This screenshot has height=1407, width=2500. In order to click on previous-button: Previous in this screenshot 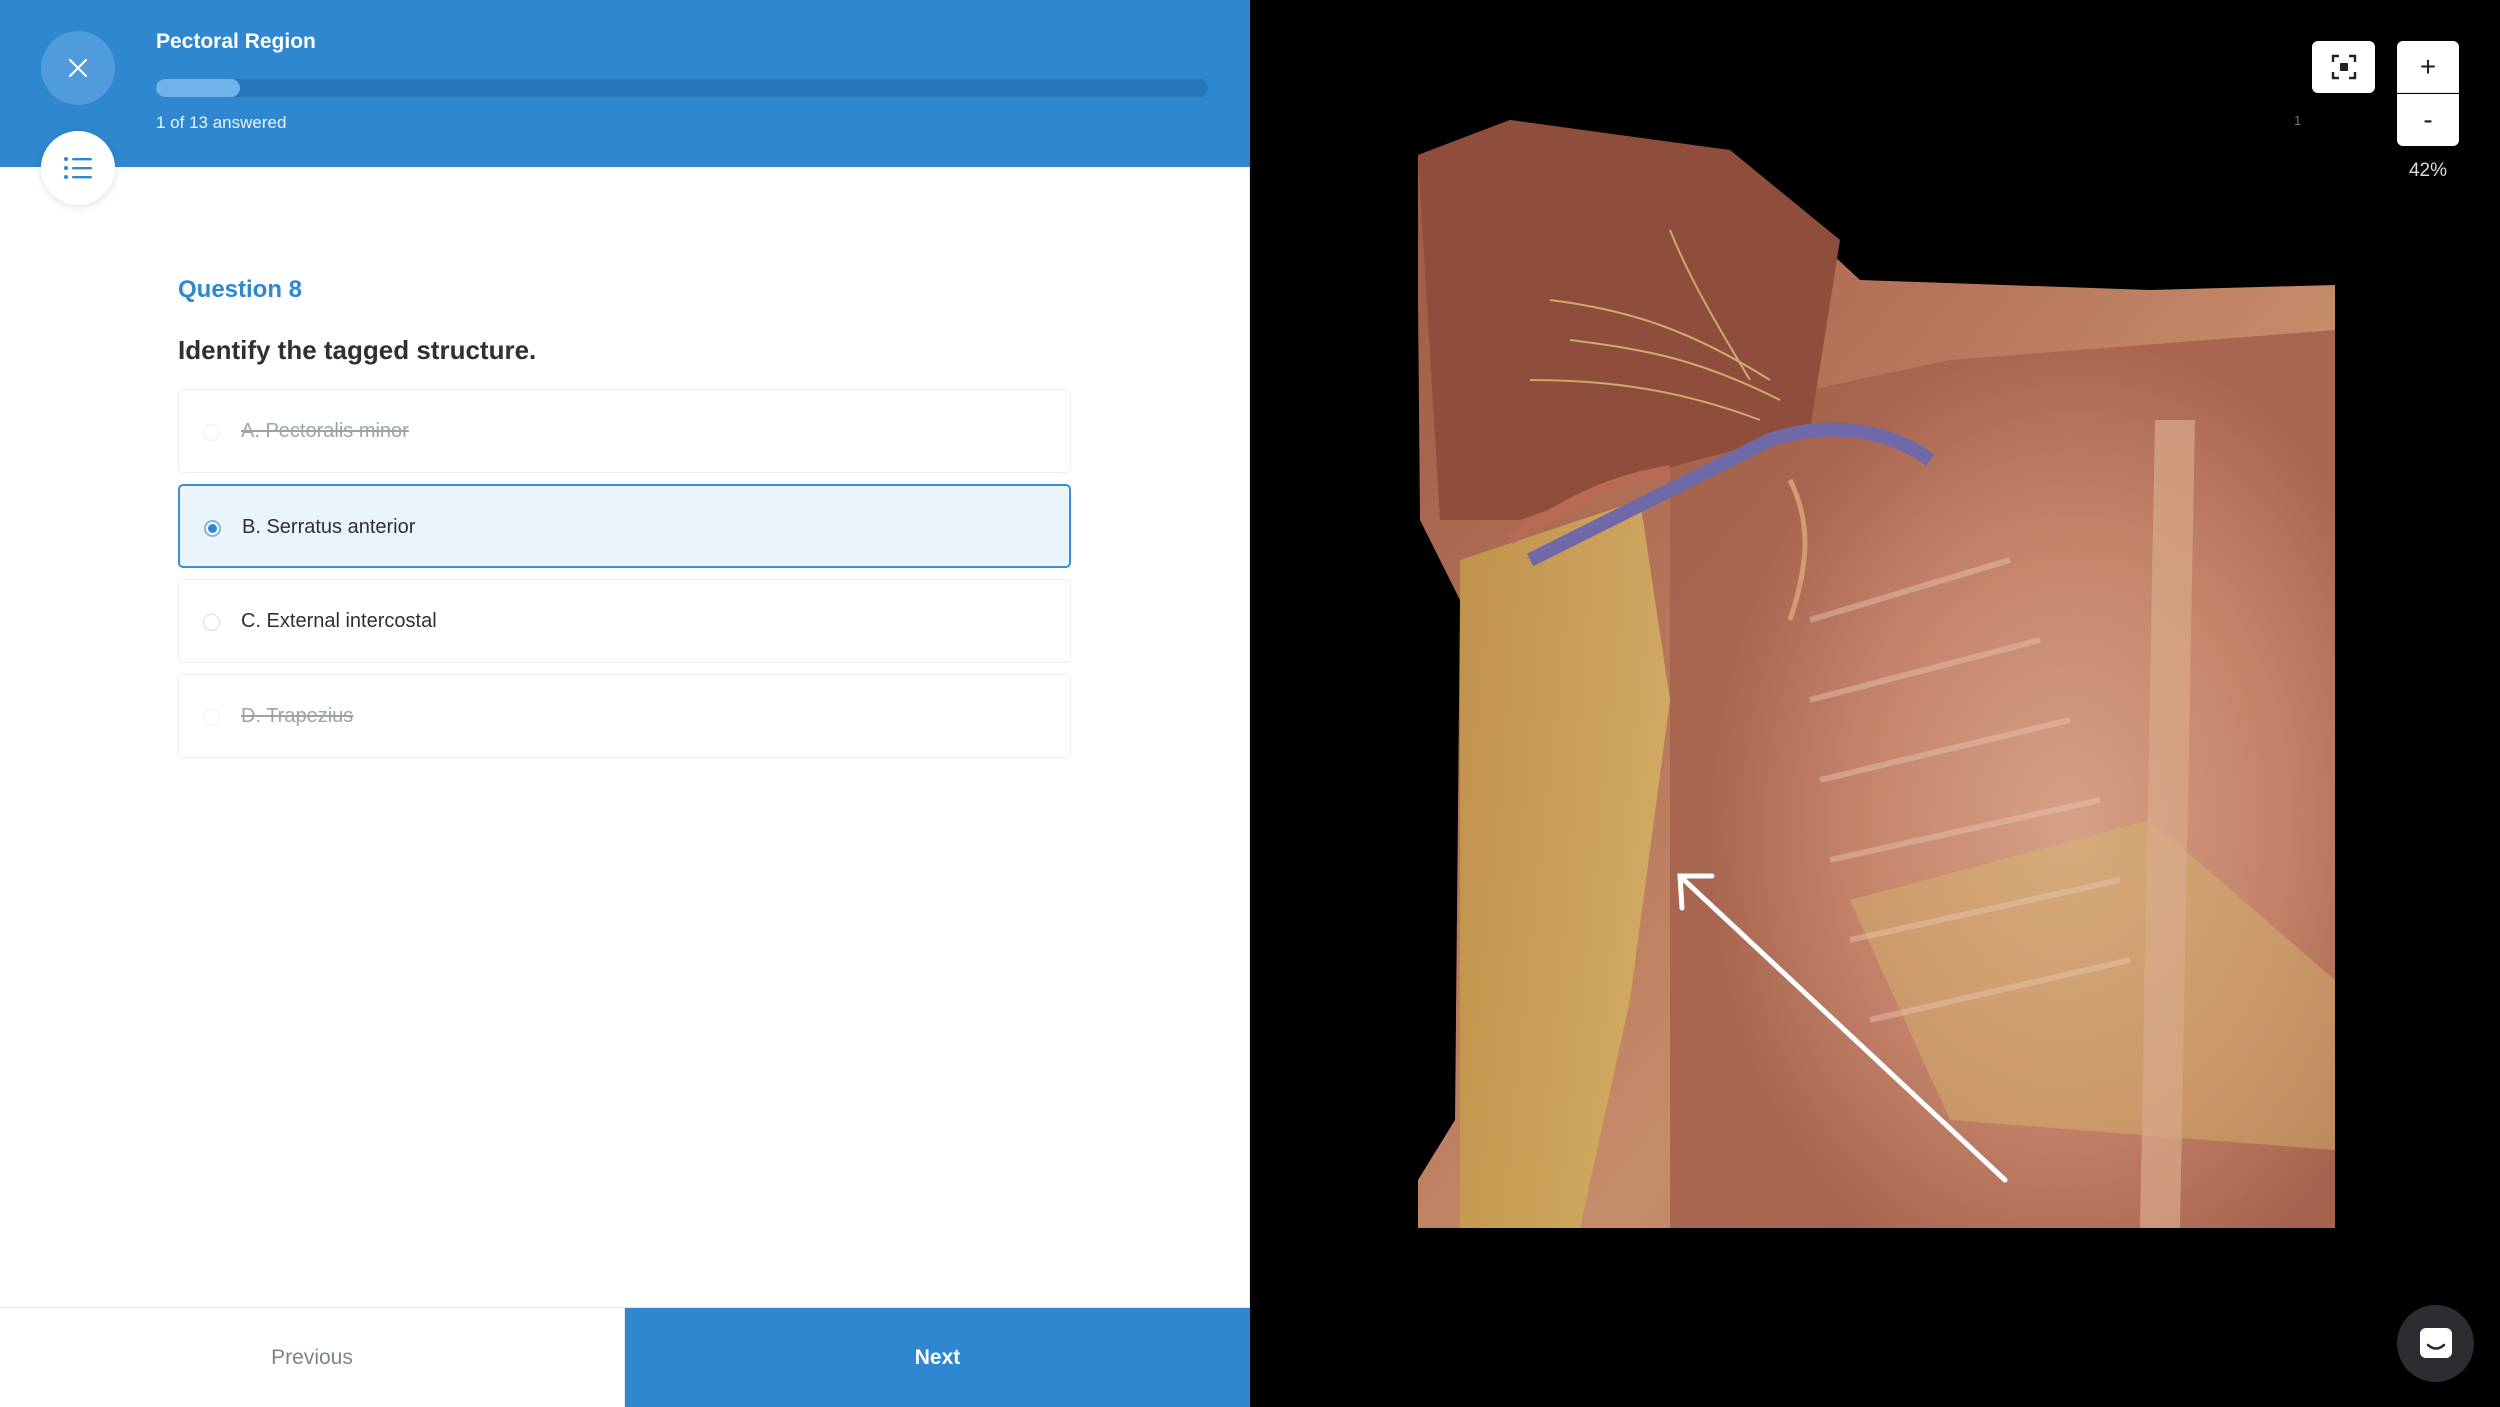, I will do `click(312, 1357)`.